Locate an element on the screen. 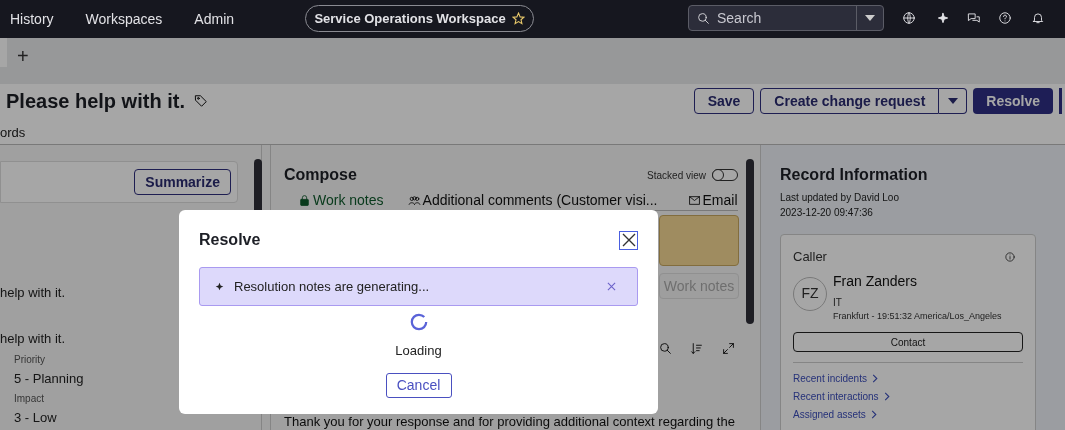  caller-location: Frankfurt - 19:51:32 America/Los_Angeles is located at coordinates (917, 316).